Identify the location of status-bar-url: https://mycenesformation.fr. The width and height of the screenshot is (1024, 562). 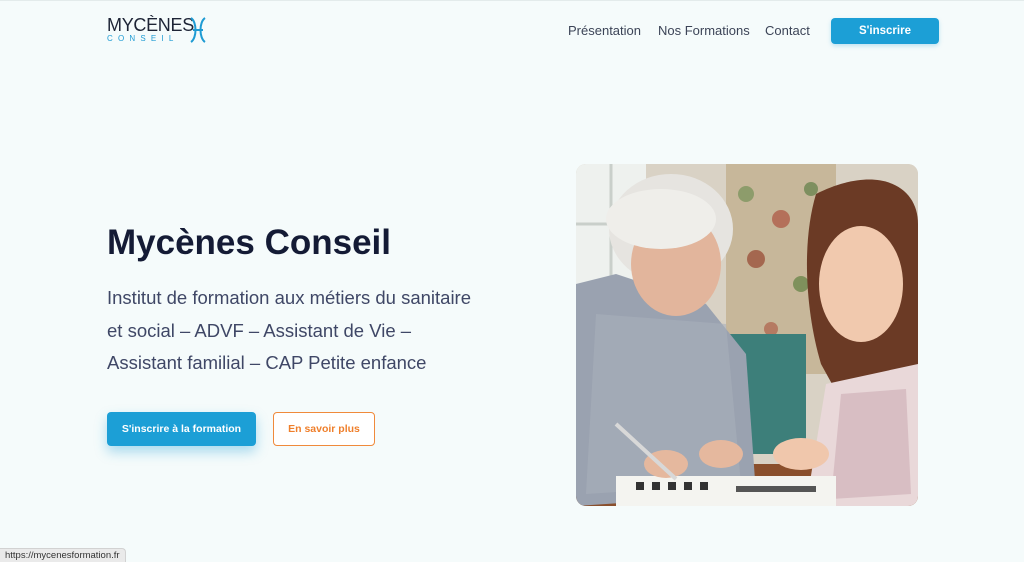
(63, 555).